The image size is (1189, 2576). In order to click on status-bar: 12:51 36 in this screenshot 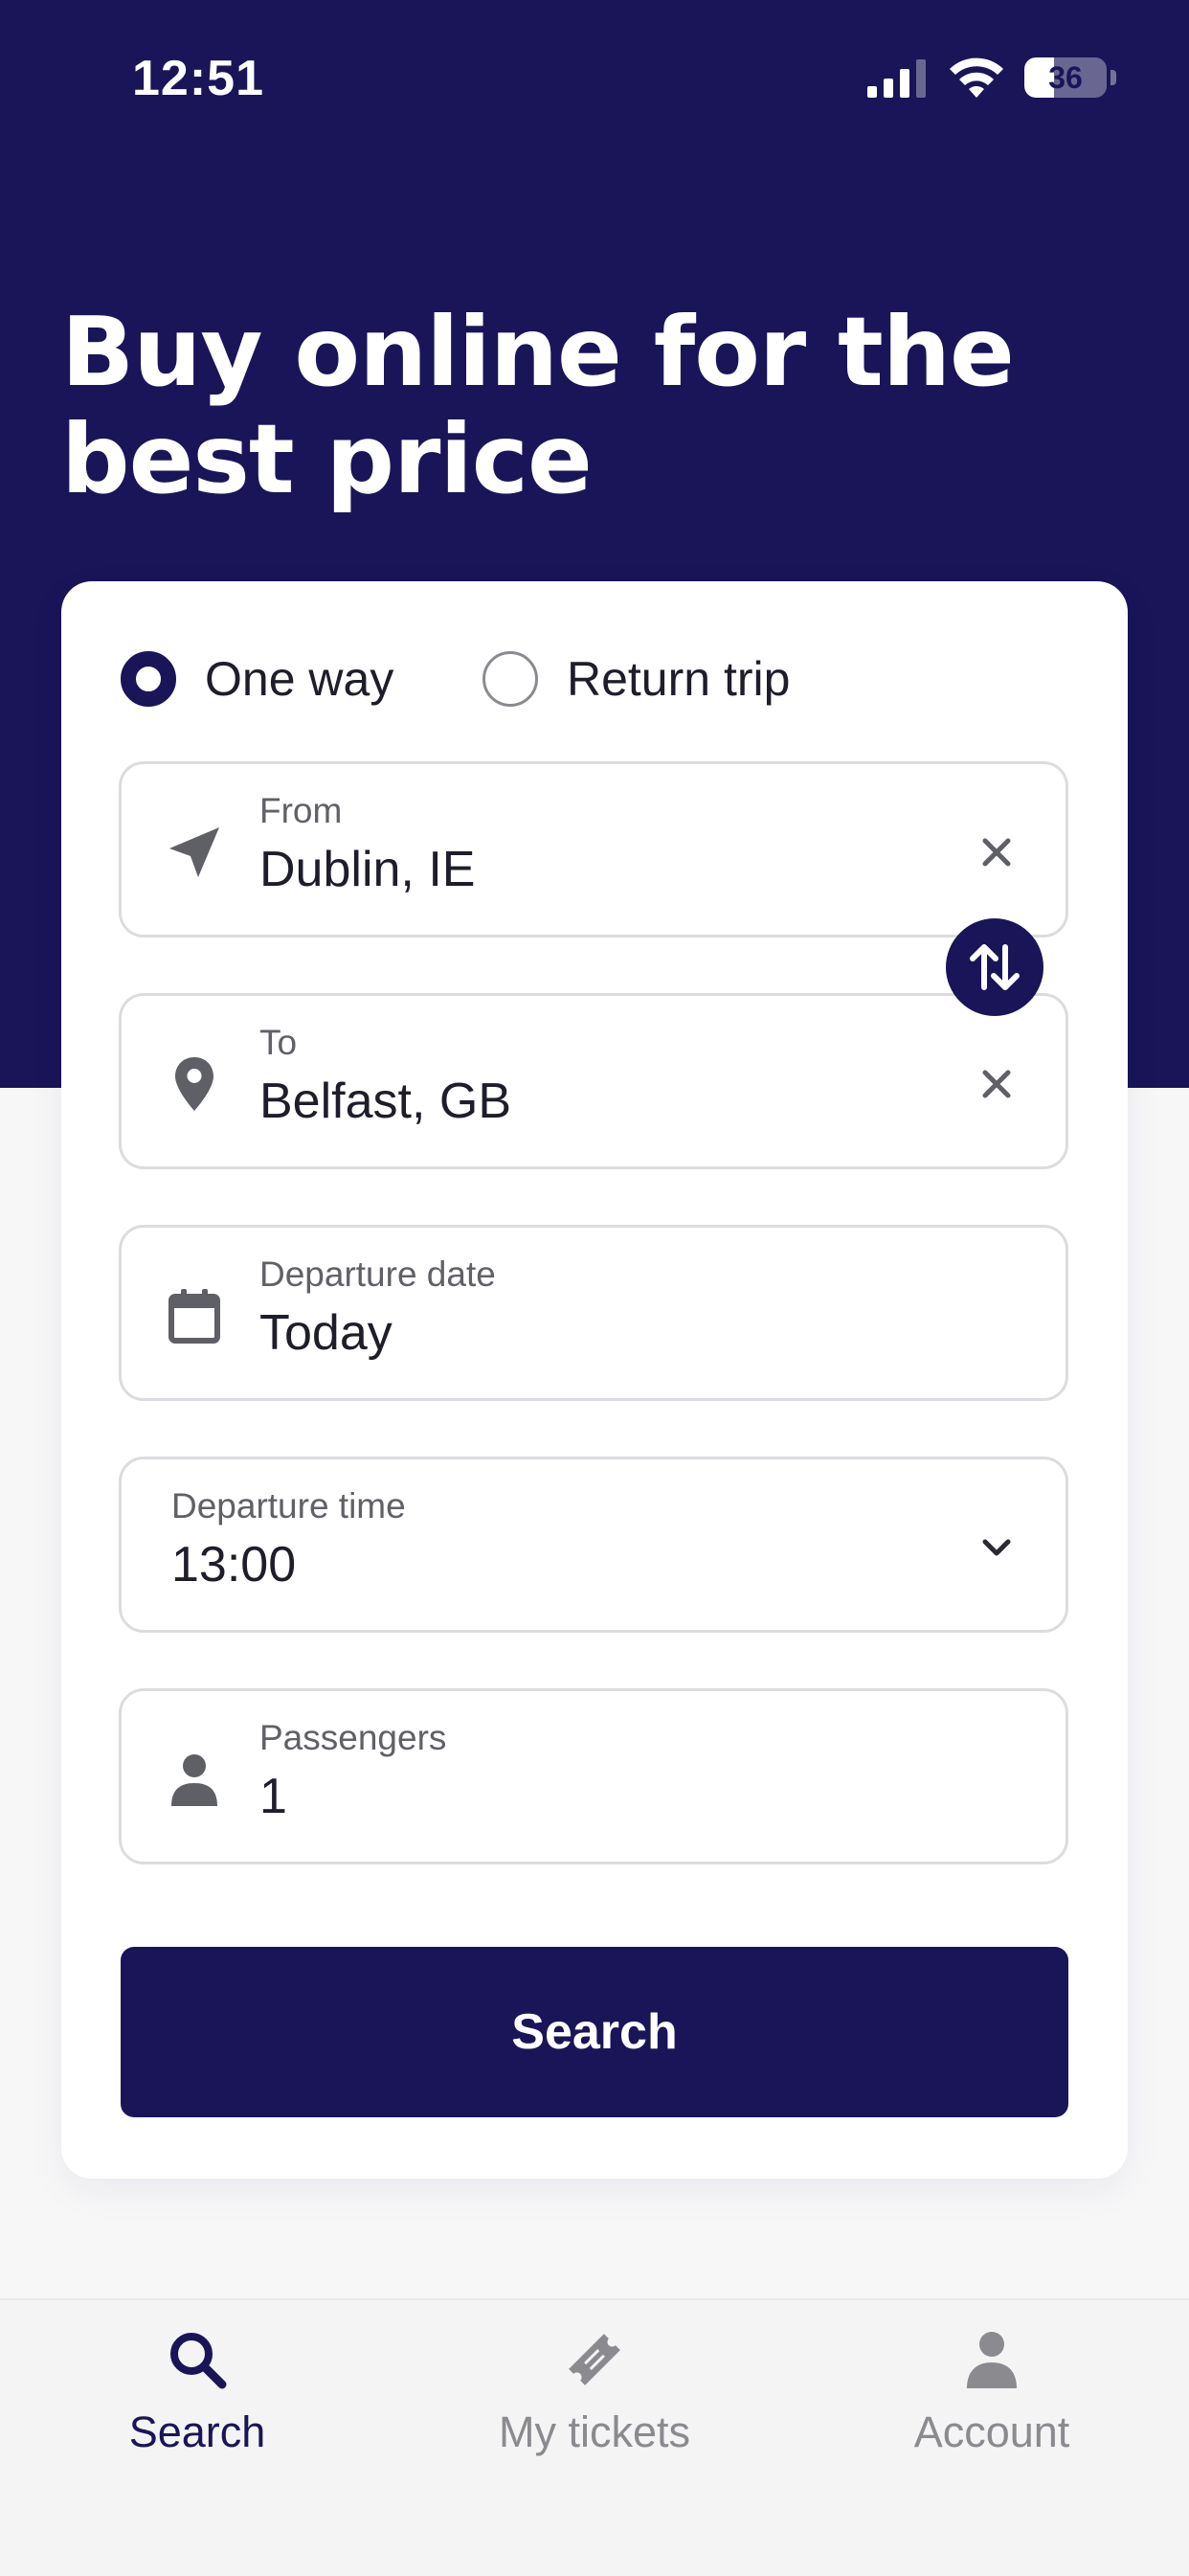, I will do `click(594, 76)`.